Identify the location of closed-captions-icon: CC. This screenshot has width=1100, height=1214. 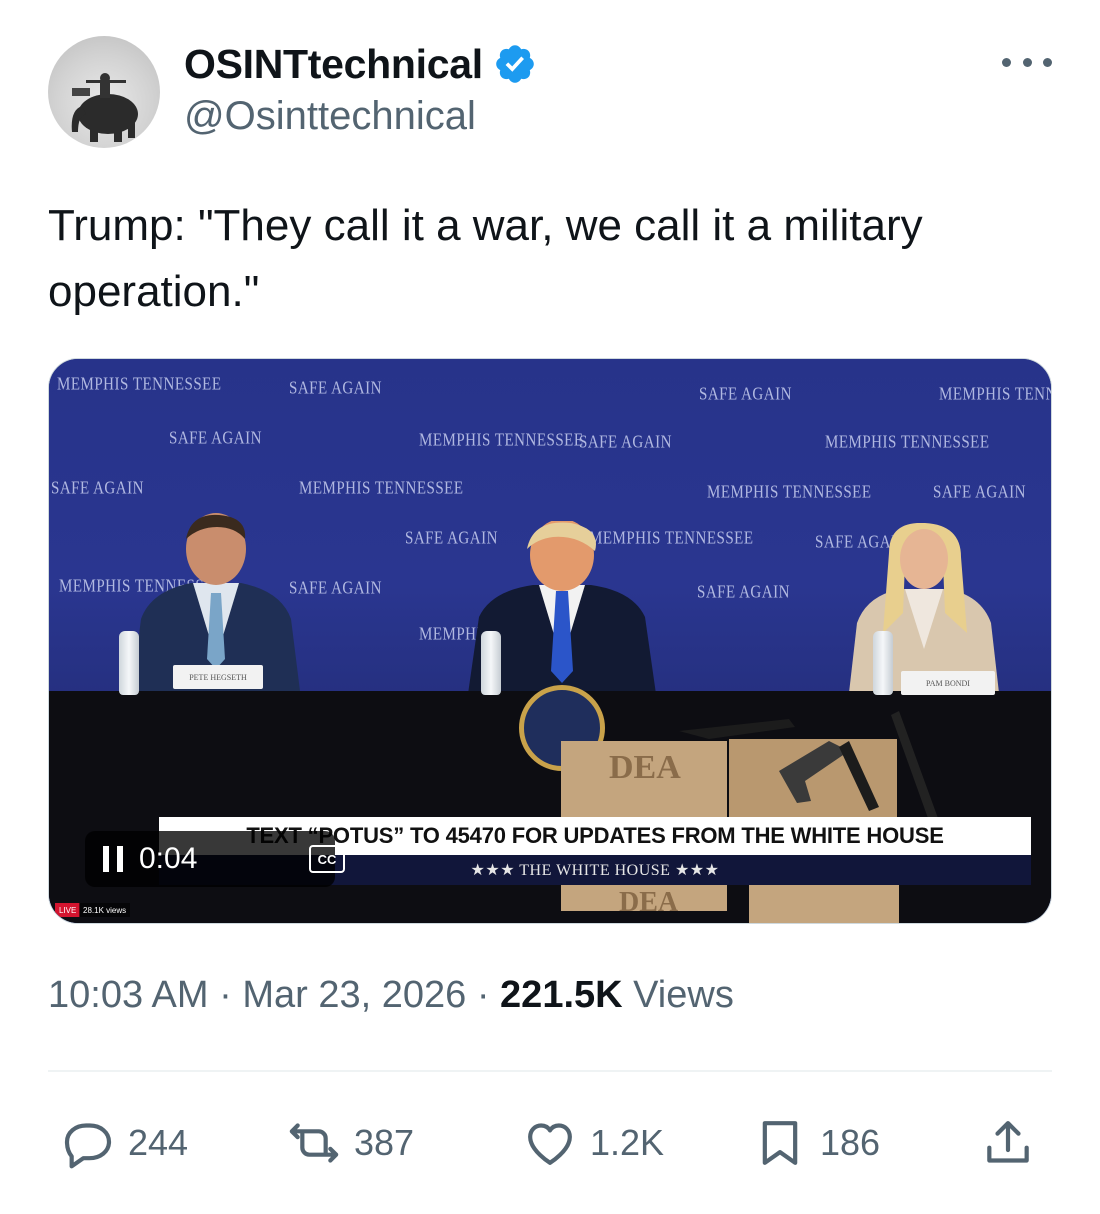
(327, 859).